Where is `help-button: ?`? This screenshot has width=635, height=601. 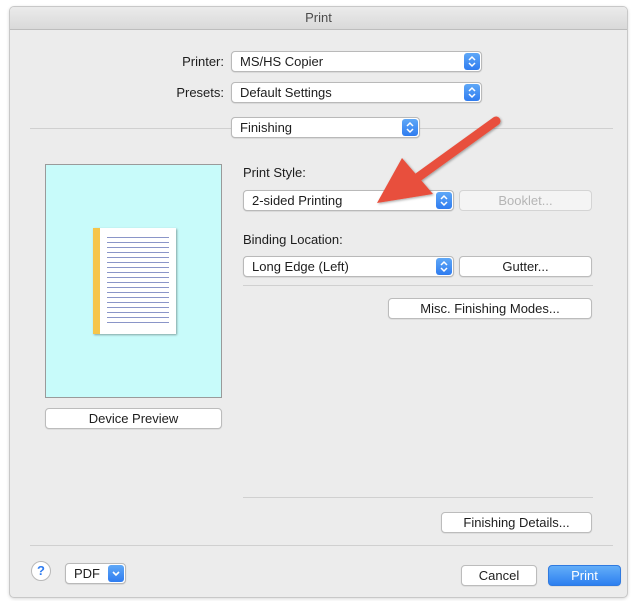 help-button: ? is located at coordinates (41, 571).